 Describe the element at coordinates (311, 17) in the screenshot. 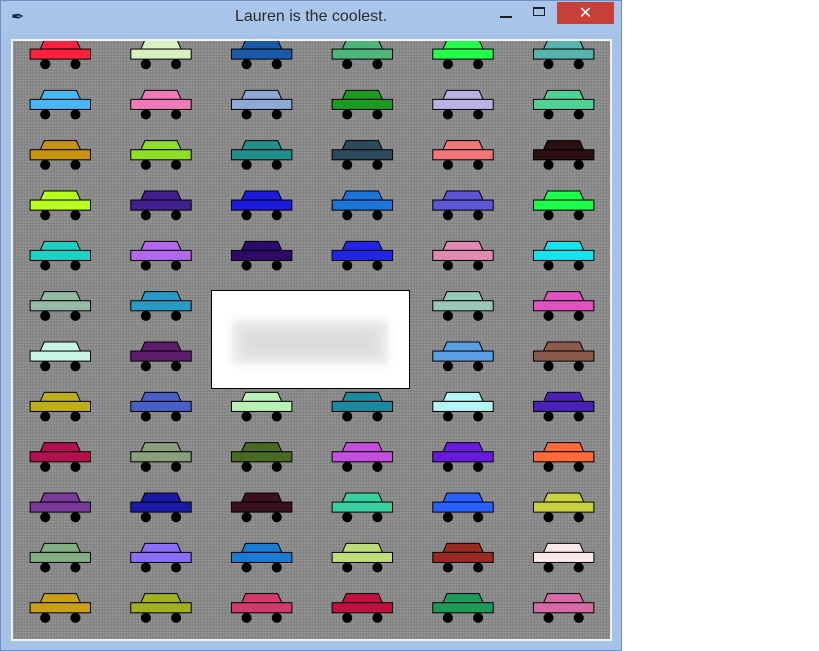

I see `title-bar: ✒ Lauren is the coolest. ✕` at that location.